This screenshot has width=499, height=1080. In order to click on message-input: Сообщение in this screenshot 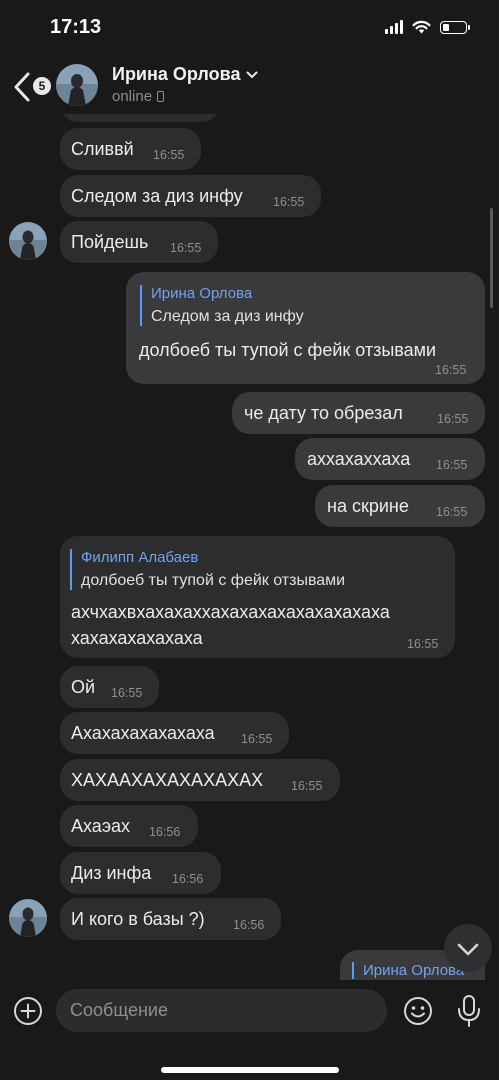, I will do `click(221, 1010)`.